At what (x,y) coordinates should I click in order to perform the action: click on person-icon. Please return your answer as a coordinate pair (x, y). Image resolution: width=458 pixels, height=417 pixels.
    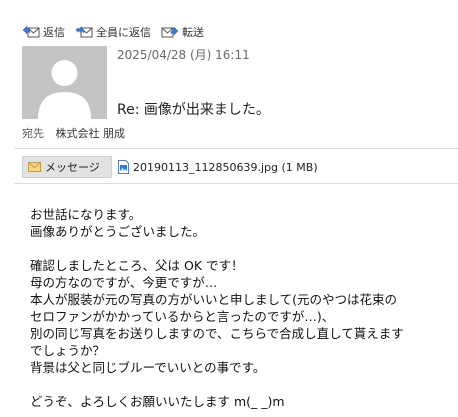
    Looking at the image, I should click on (64, 89).